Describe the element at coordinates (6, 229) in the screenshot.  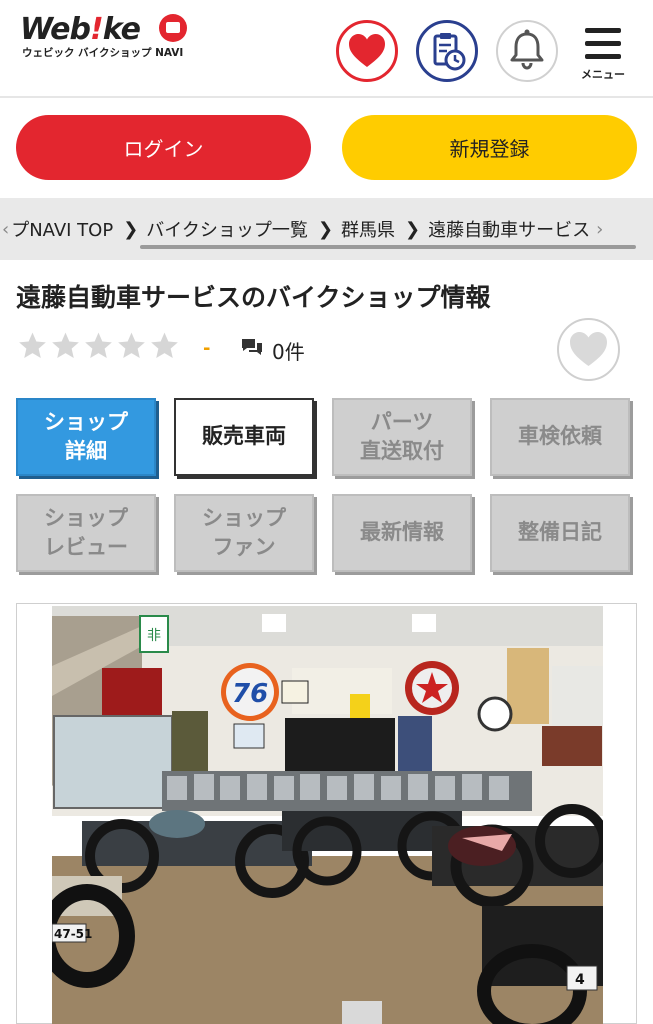
I see `chevron-left-icon: ‹` at that location.